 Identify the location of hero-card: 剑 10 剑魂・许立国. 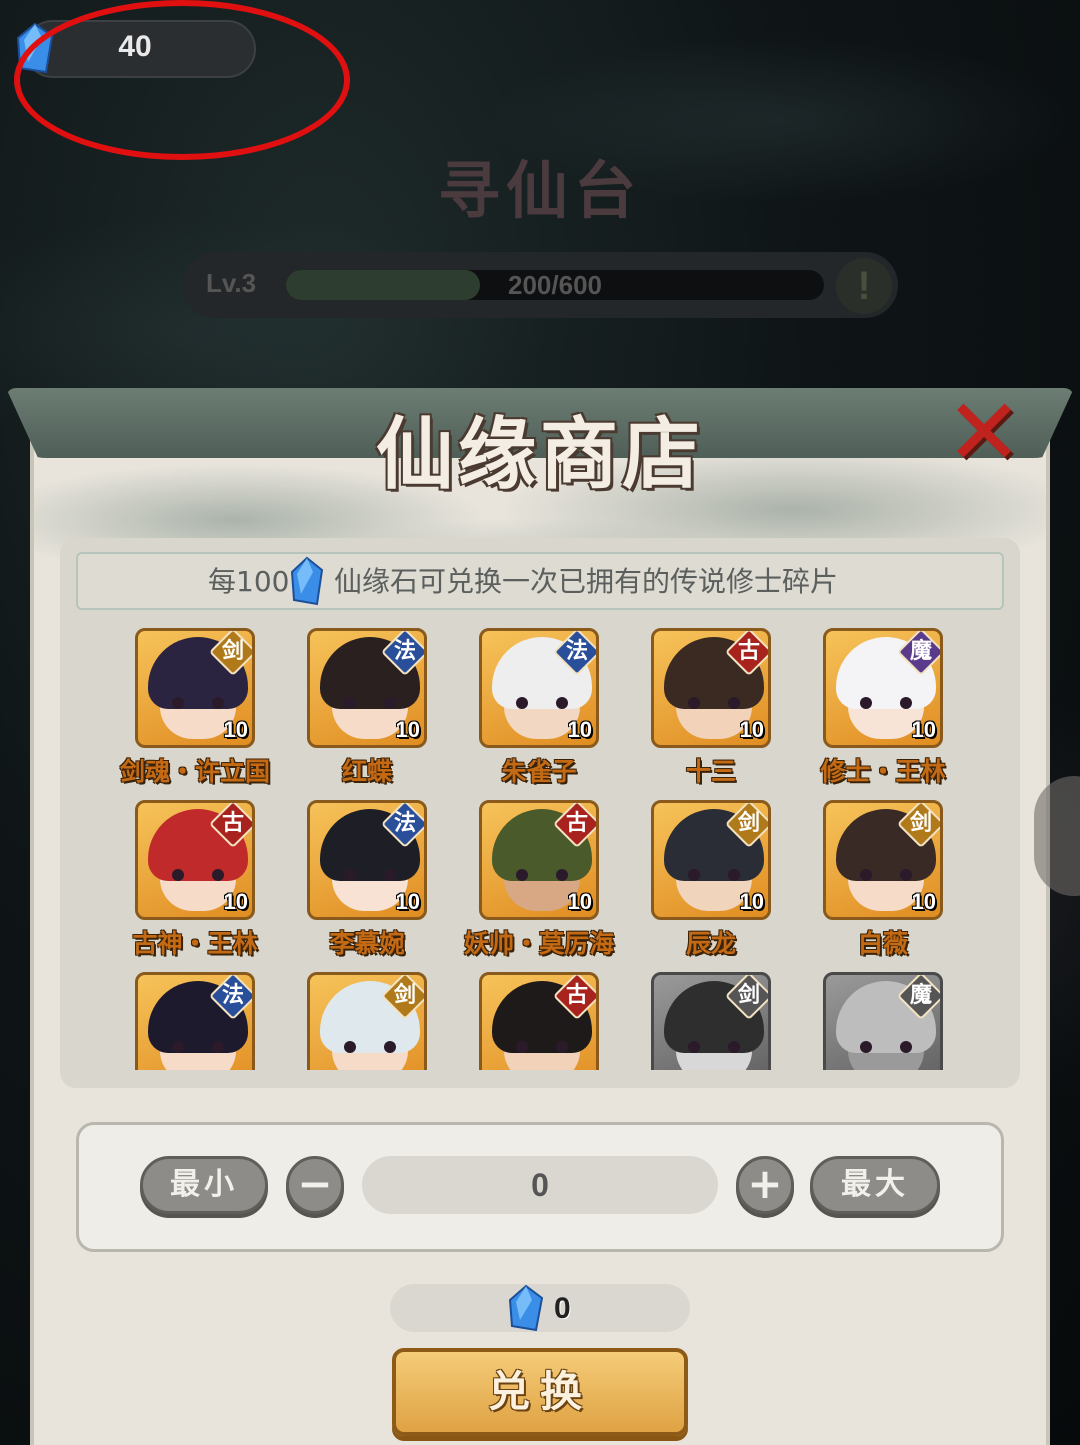
(190, 708).